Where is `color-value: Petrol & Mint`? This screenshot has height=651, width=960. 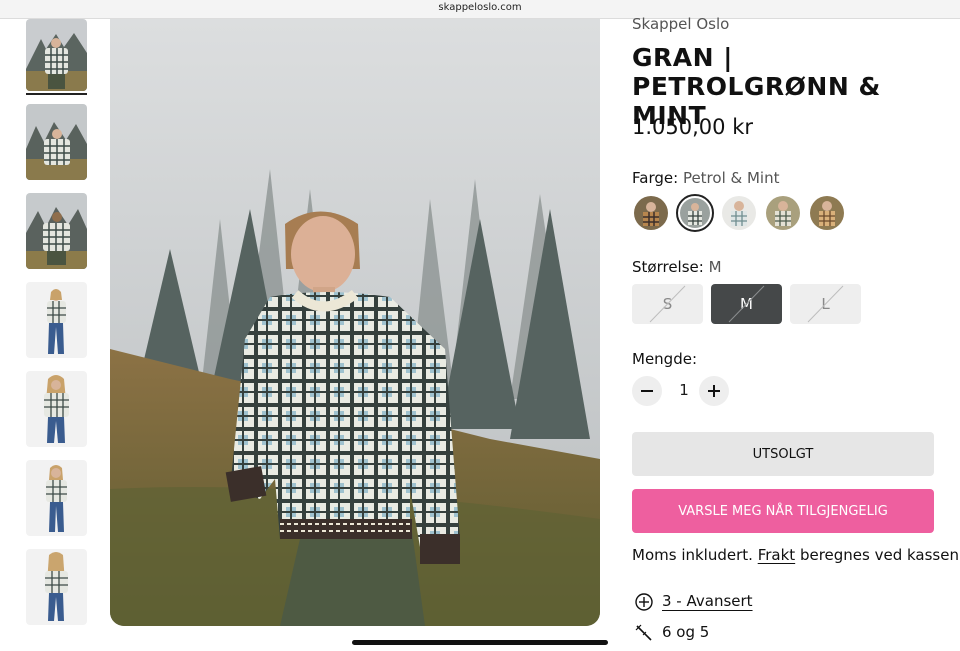 color-value: Petrol & Mint is located at coordinates (731, 178).